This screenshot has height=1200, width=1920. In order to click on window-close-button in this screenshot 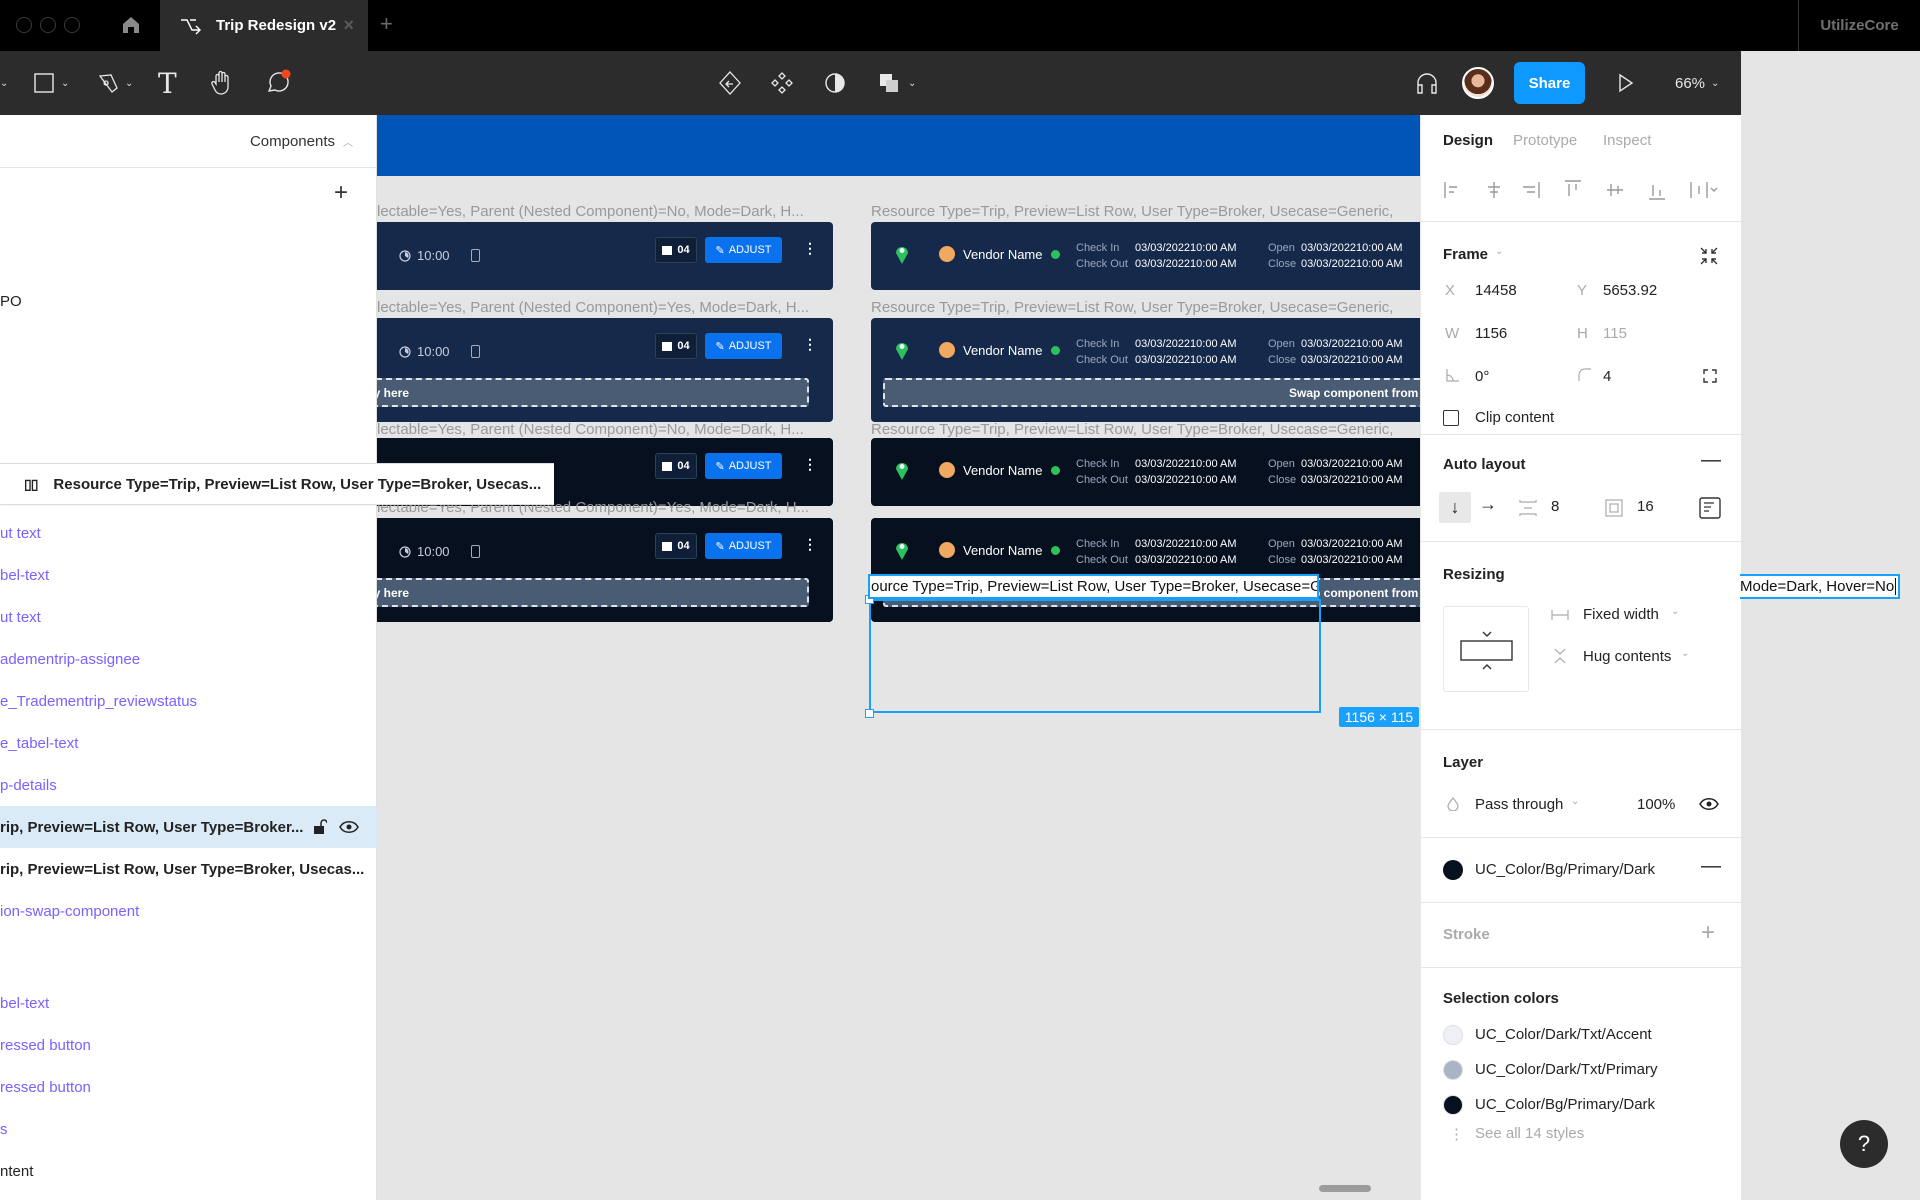, I will do `click(24, 25)`.